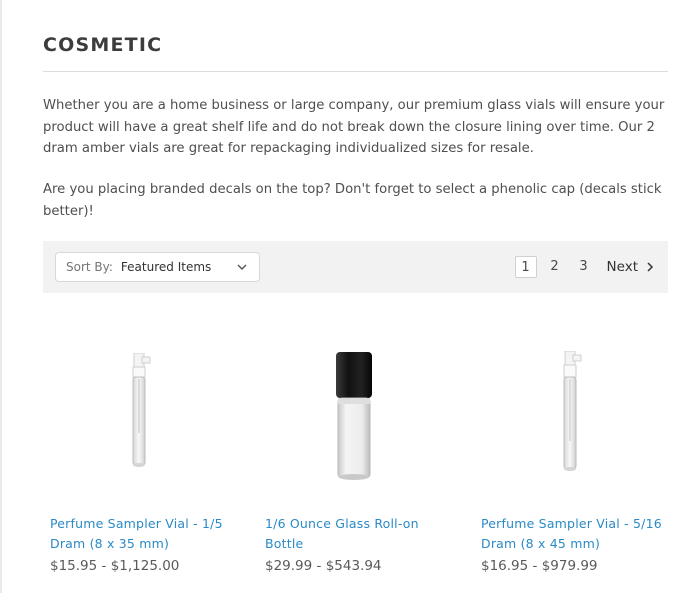 The image size is (700, 593). I want to click on sort-select: Sort By: Featured Items, so click(157, 267).